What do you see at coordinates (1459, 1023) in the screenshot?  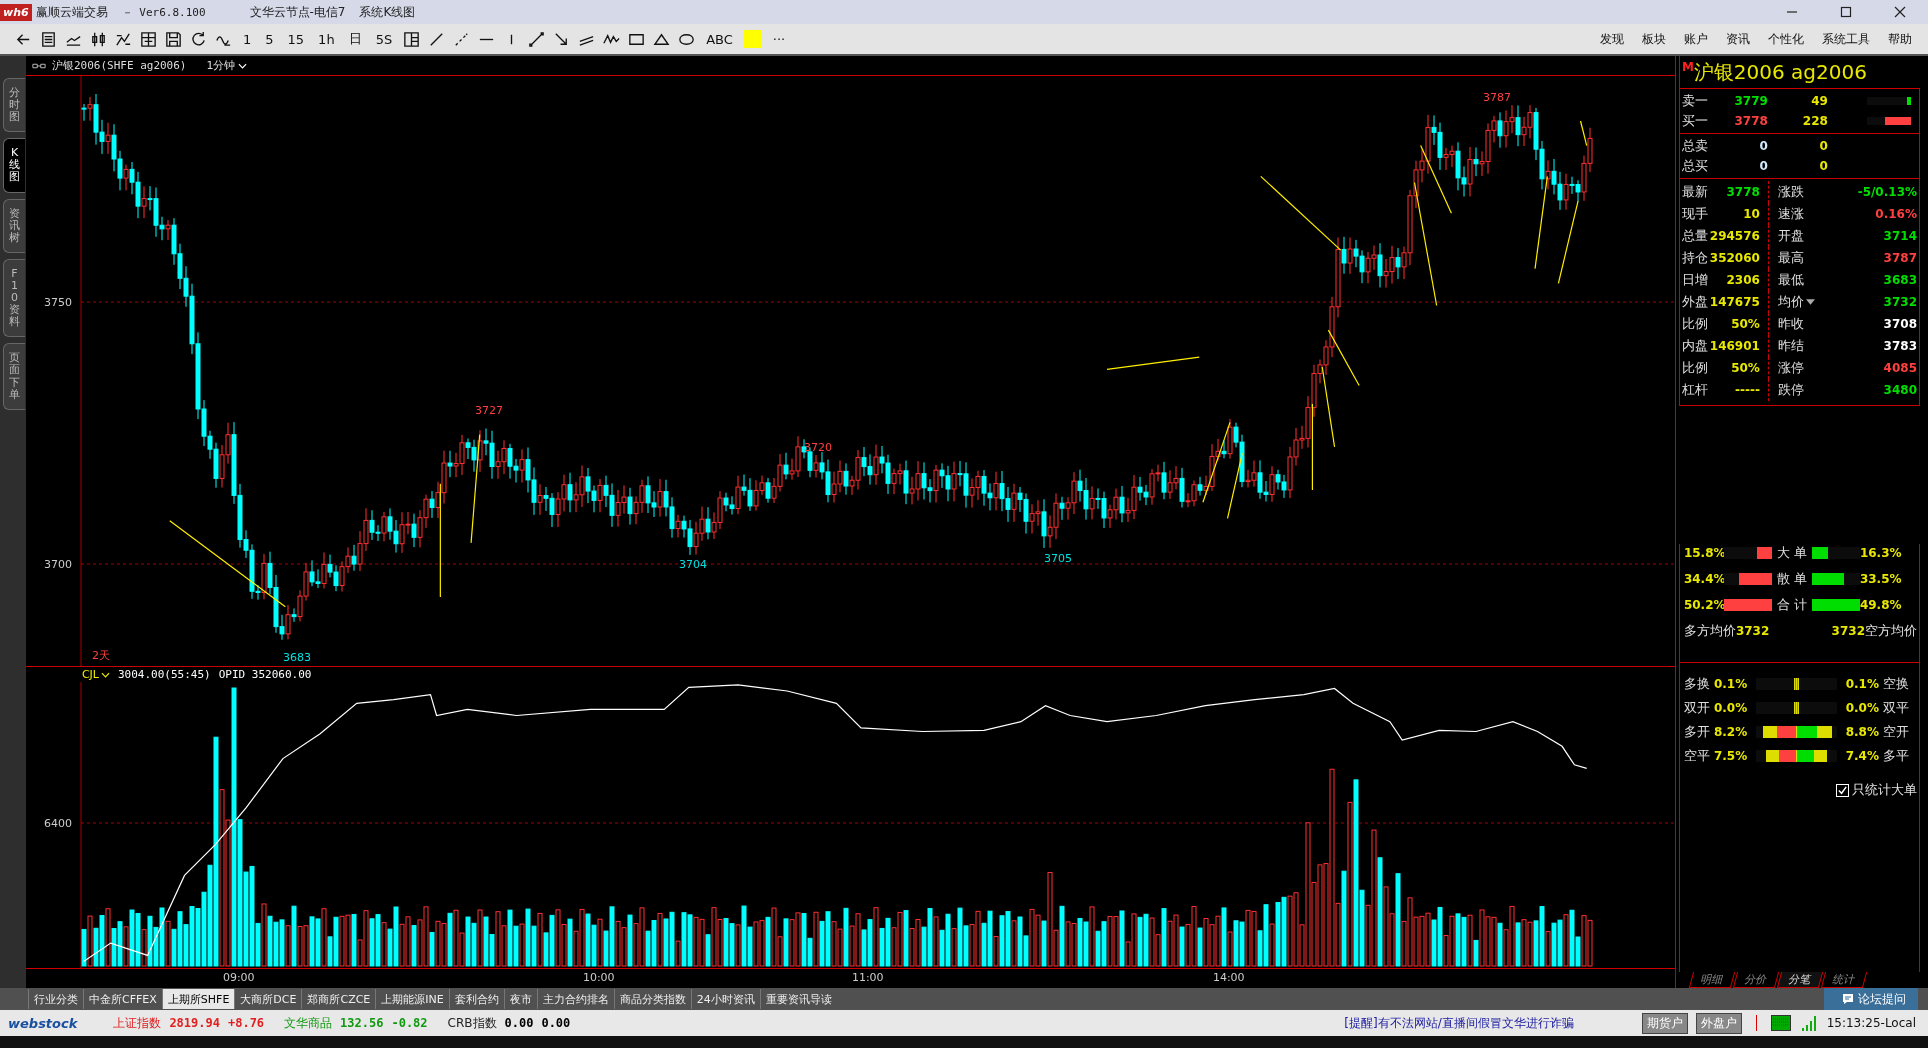 I see `warning-notice: [提醒]有不法网站/直播间假冒文华进行诈骗` at bounding box center [1459, 1023].